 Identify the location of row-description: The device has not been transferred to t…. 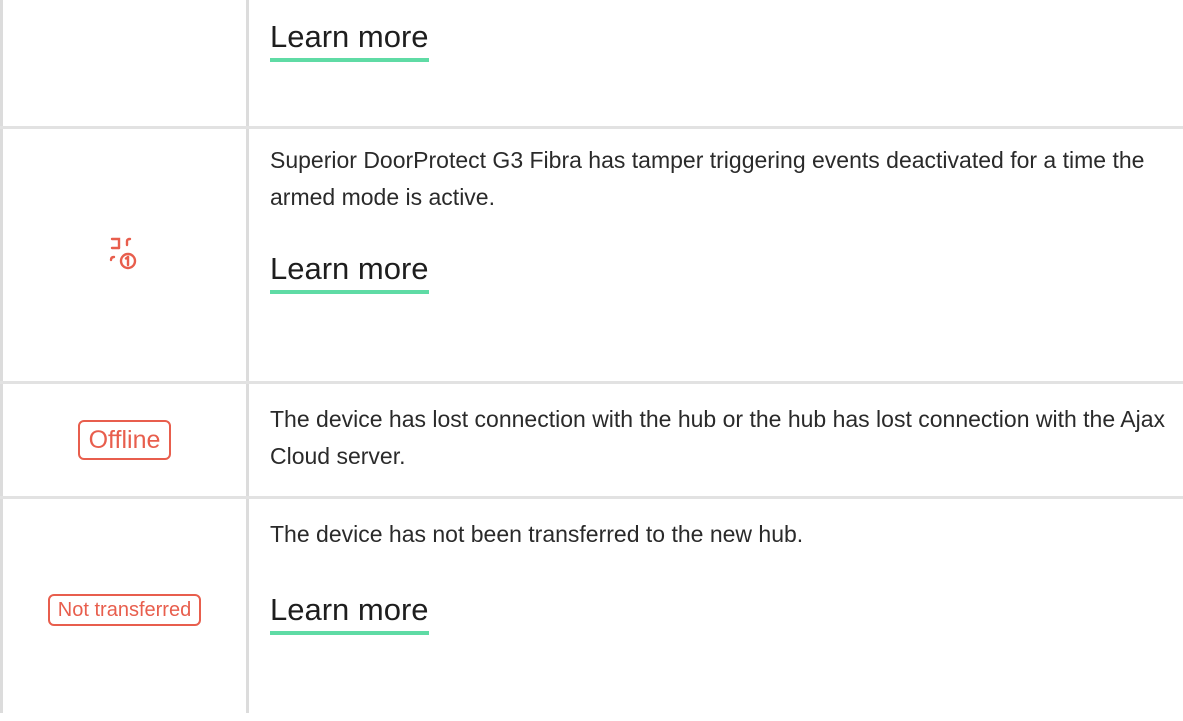
(537, 534).